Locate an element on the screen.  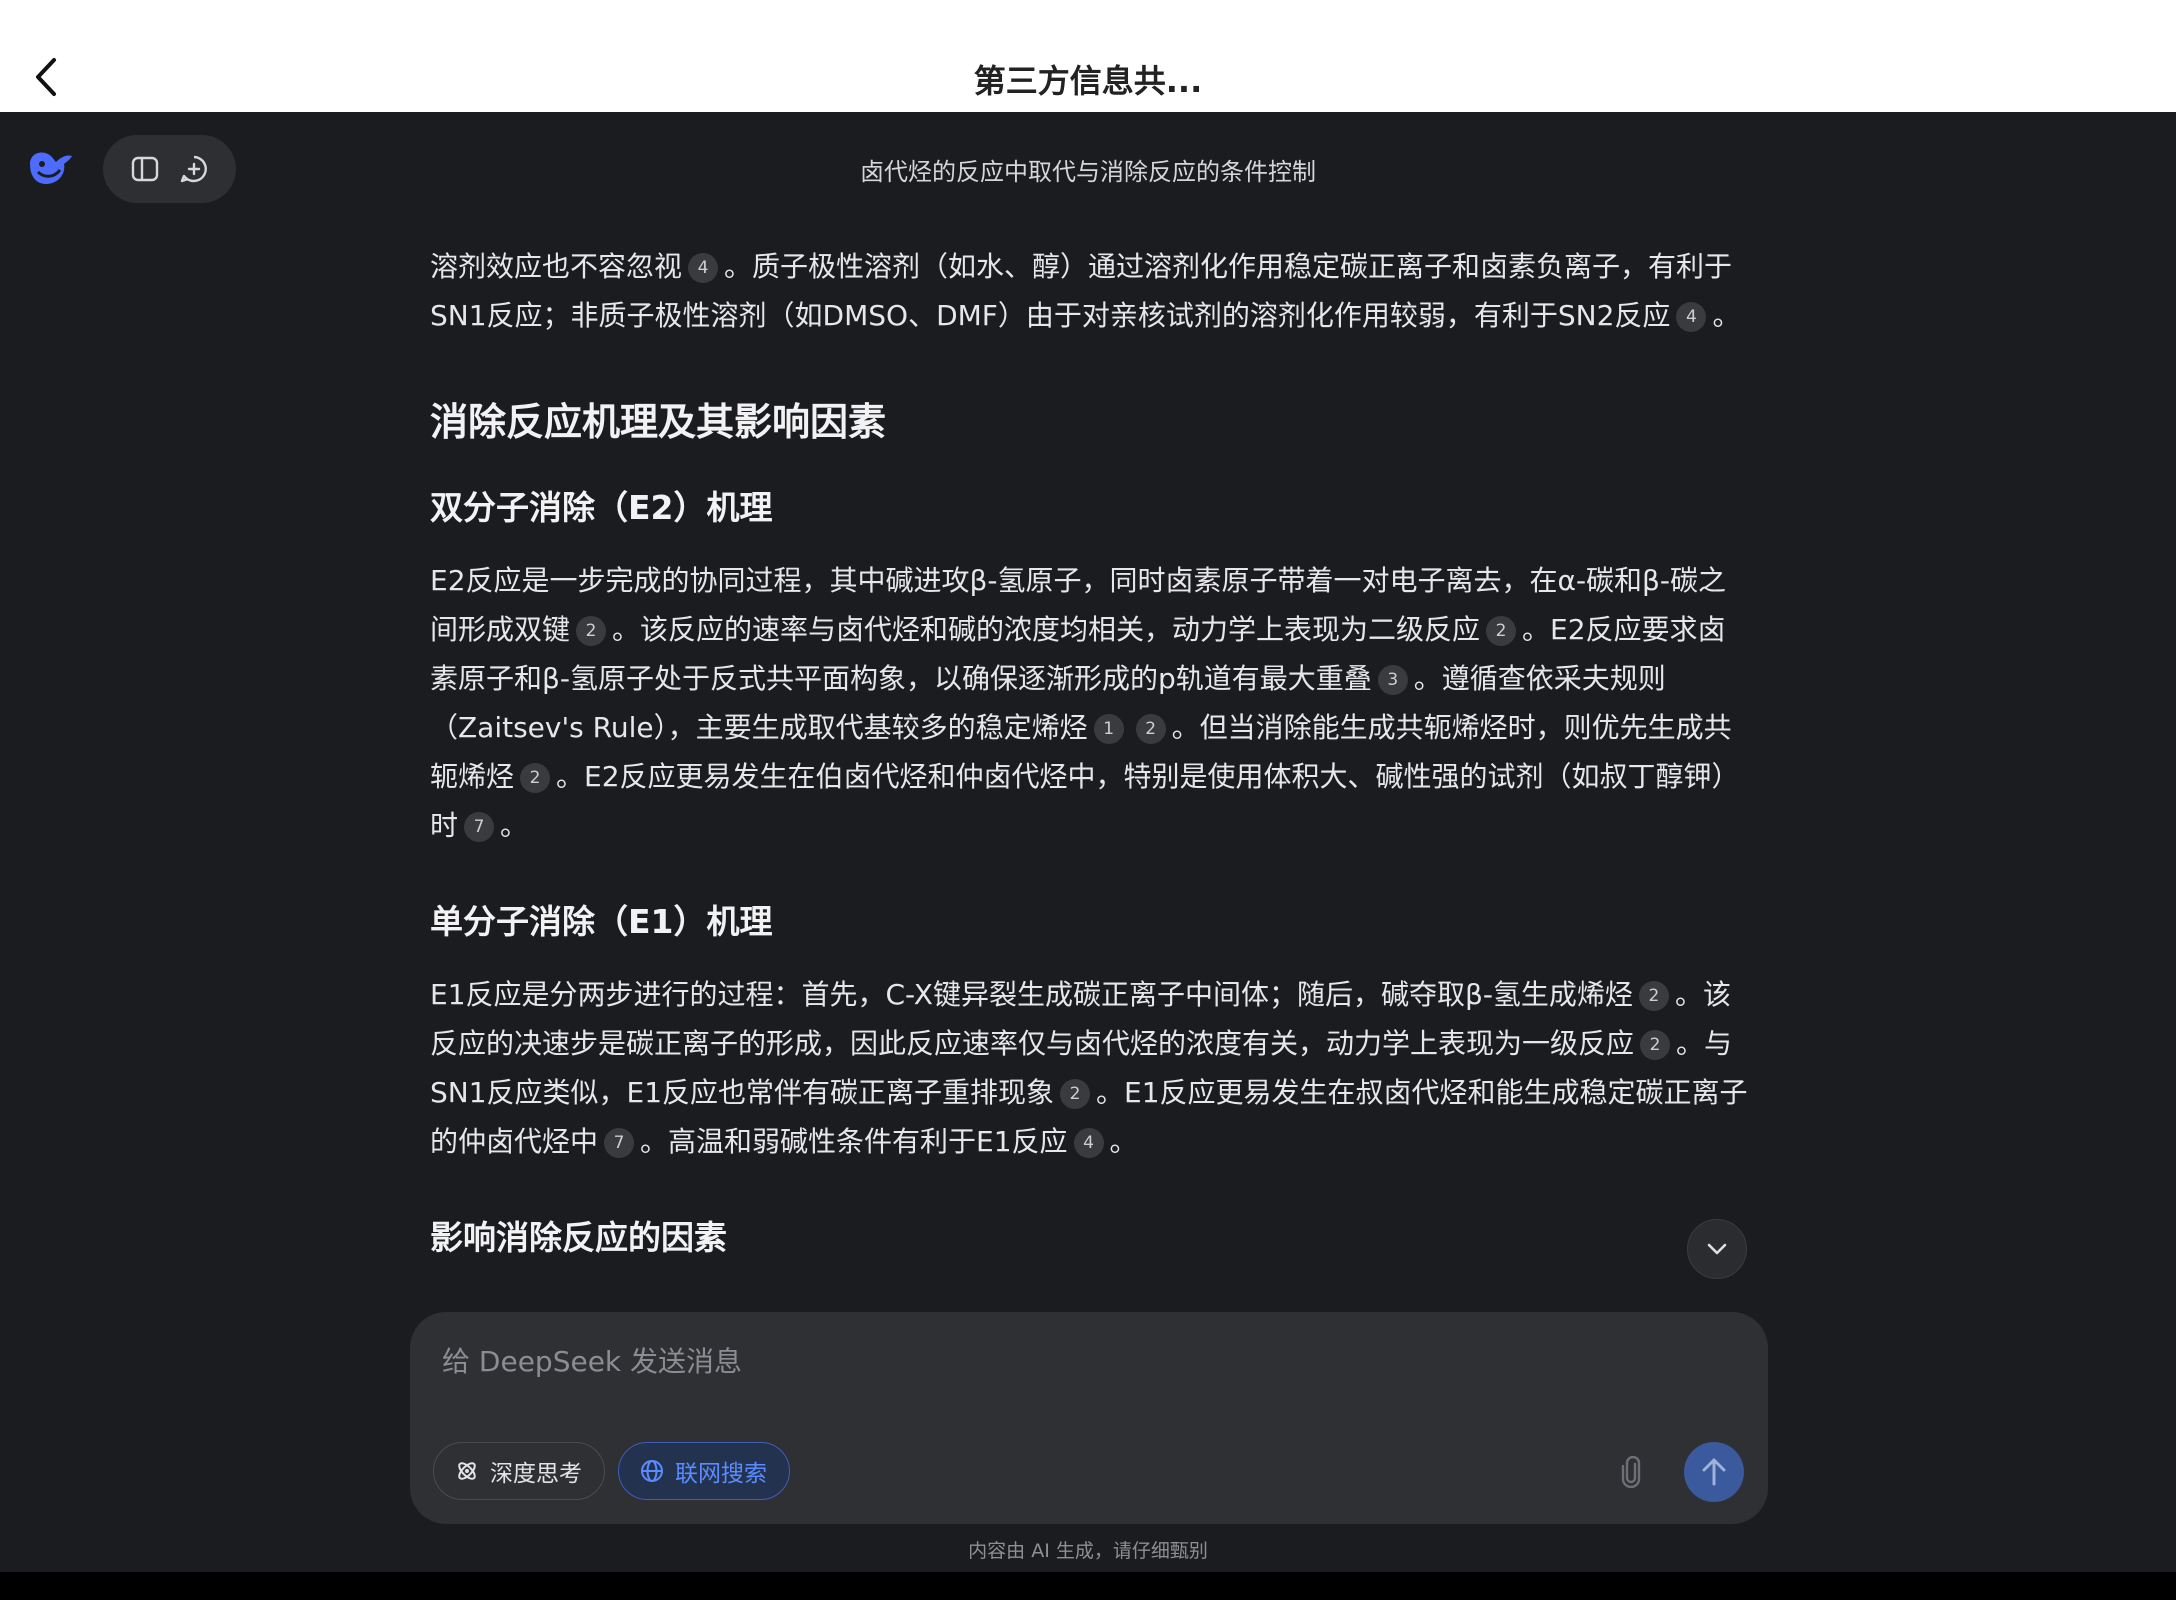
arrow-up-icon is located at coordinates (1714, 1472).